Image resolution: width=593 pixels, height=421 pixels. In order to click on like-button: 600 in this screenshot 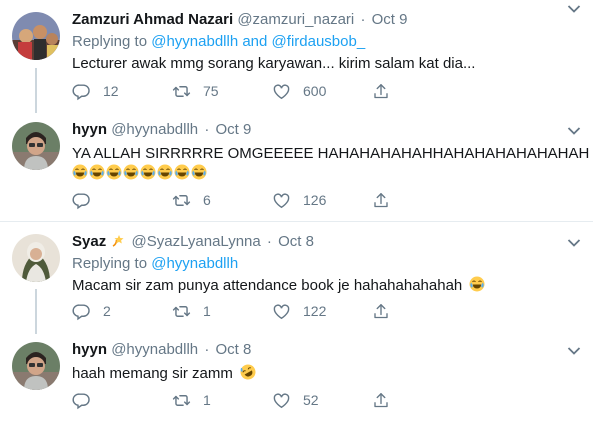, I will do `click(322, 91)`.